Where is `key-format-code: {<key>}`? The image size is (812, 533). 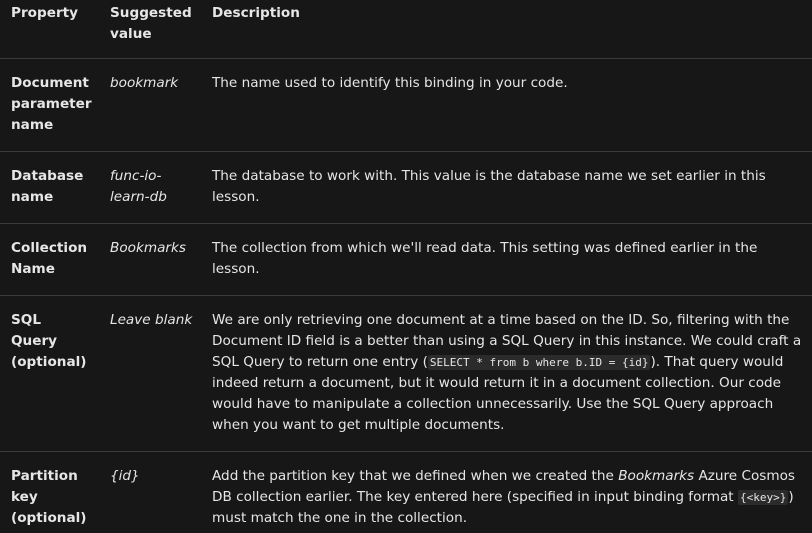
key-format-code: {<key>} is located at coordinates (763, 497).